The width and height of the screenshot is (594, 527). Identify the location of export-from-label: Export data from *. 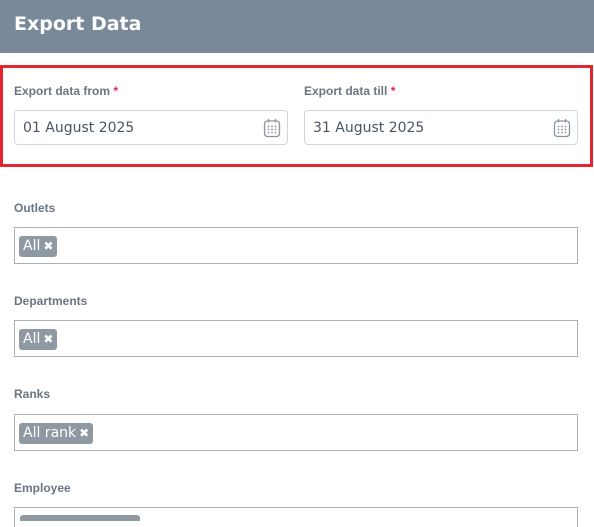
(66, 91).